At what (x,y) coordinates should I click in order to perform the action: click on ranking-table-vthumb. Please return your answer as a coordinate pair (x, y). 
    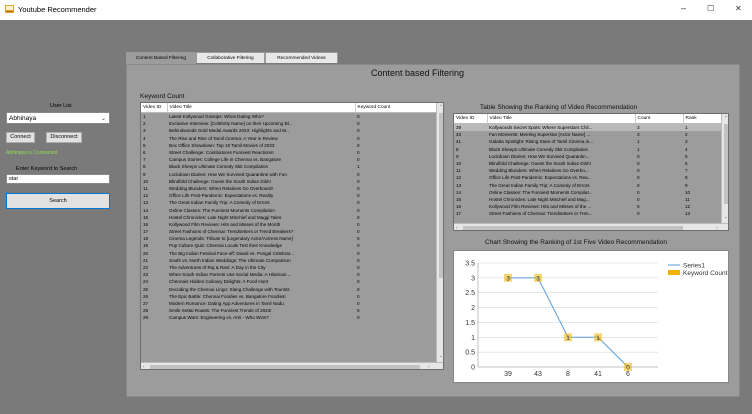
    Looking at the image, I should click on (726, 164).